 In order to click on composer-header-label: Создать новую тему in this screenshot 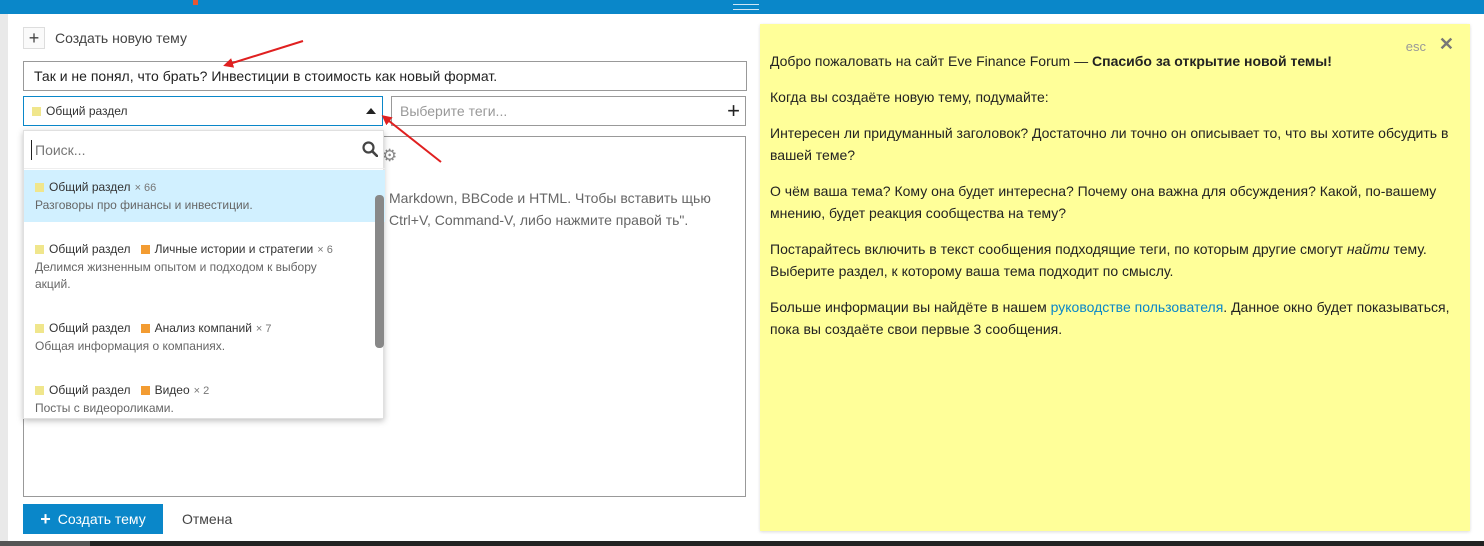, I will do `click(121, 38)`.